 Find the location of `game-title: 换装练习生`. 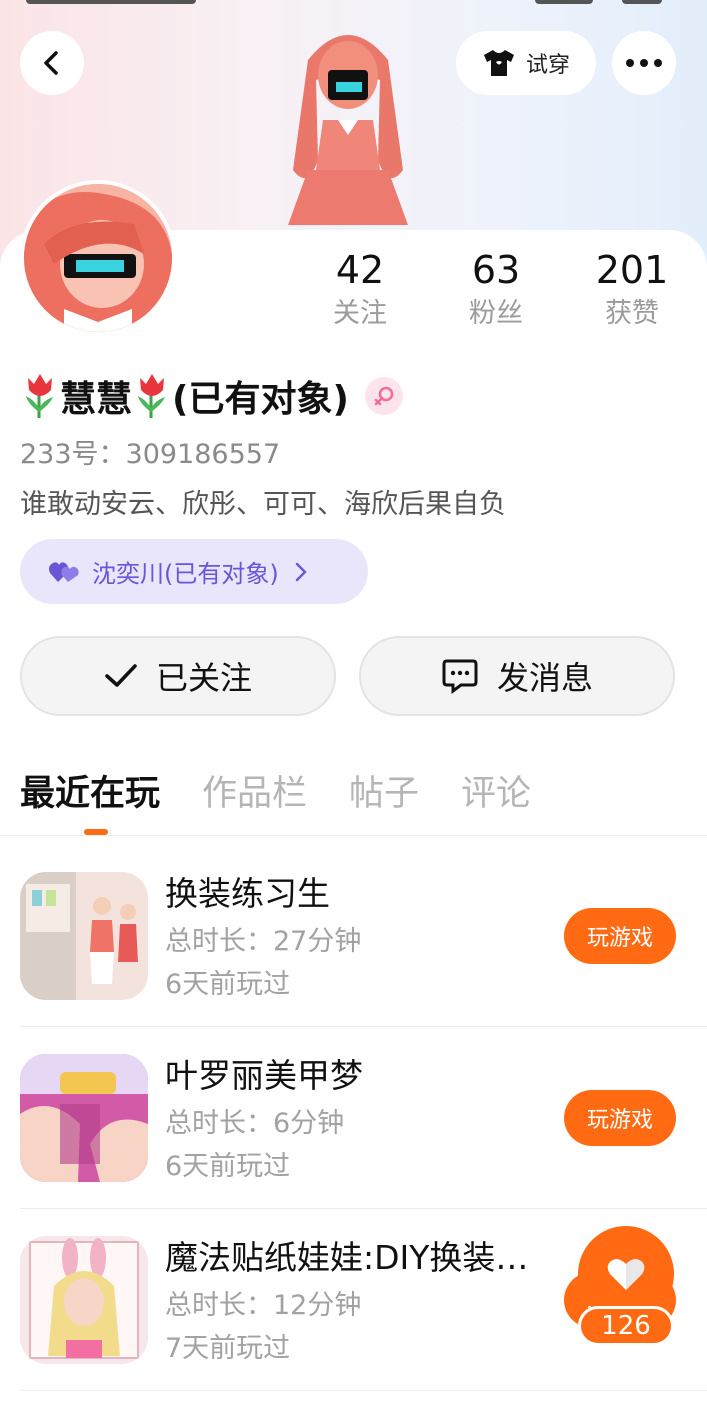

game-title: 换装练习生 is located at coordinates (247, 893).